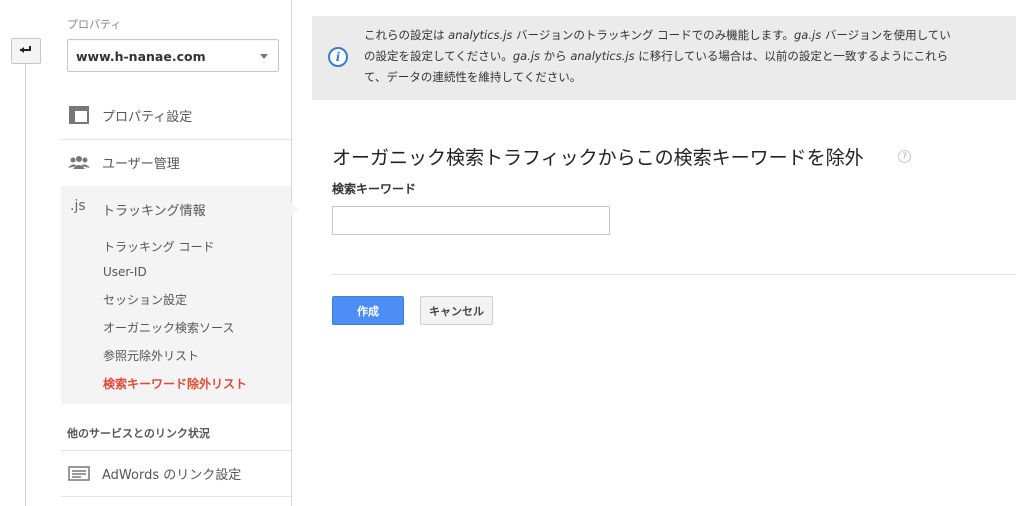 This screenshot has height=506, width=1016. I want to click on property-select-value: www.h-nanae.com, so click(141, 56).